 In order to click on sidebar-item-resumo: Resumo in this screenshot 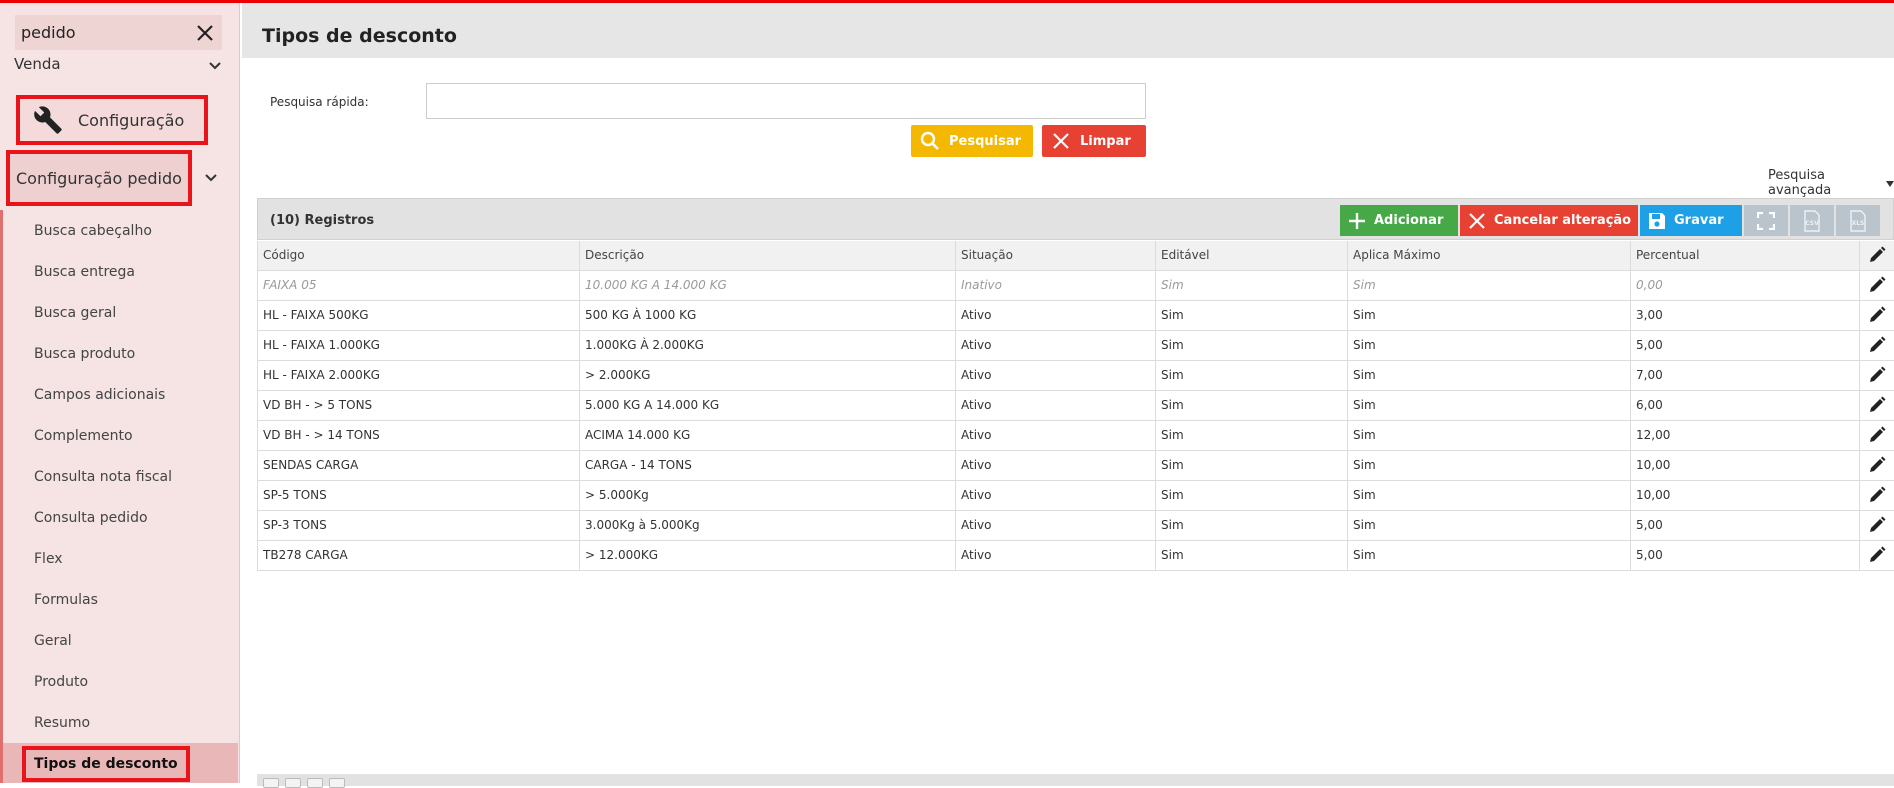, I will do `click(120, 722)`.